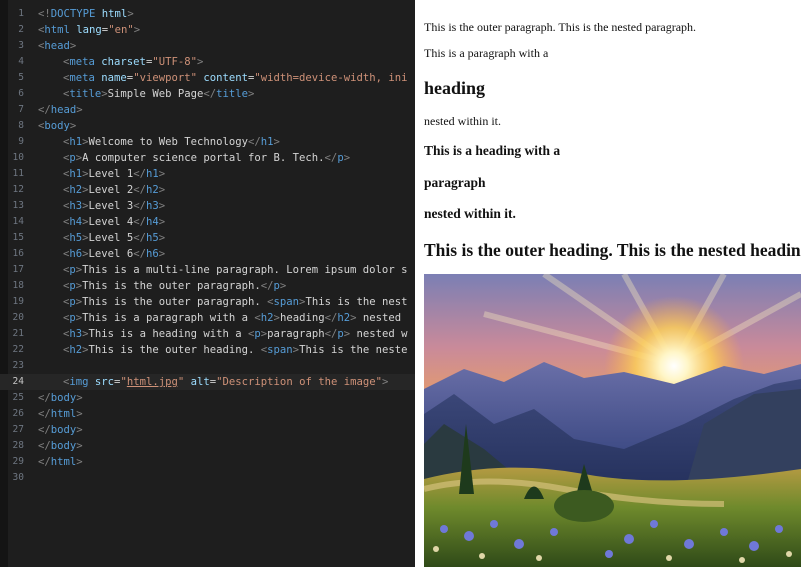  Describe the element at coordinates (18, 205) in the screenshot. I see `line-number: 13` at that location.